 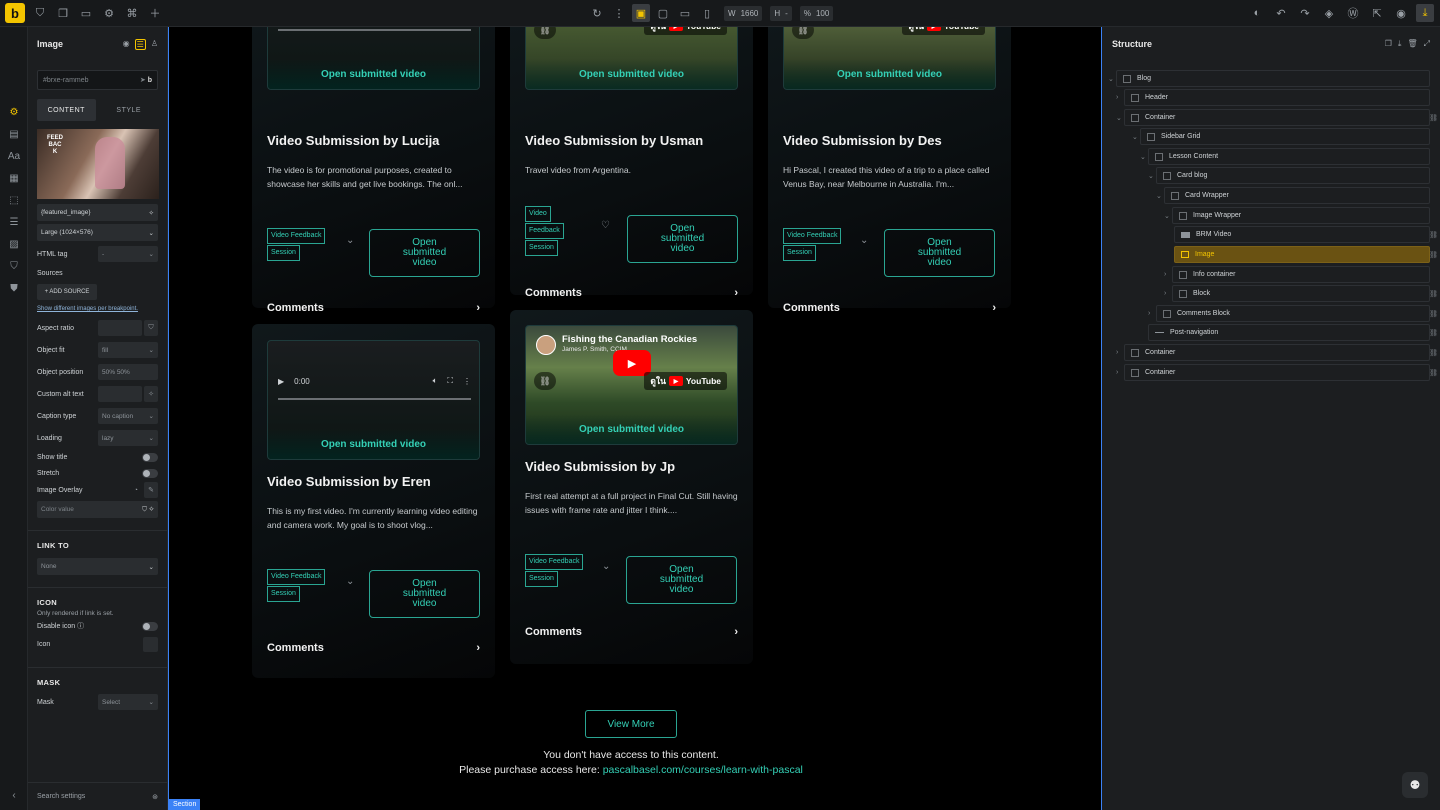 What do you see at coordinates (97, 796) in the screenshot?
I see `search-settings-field: Search settings ⊛` at bounding box center [97, 796].